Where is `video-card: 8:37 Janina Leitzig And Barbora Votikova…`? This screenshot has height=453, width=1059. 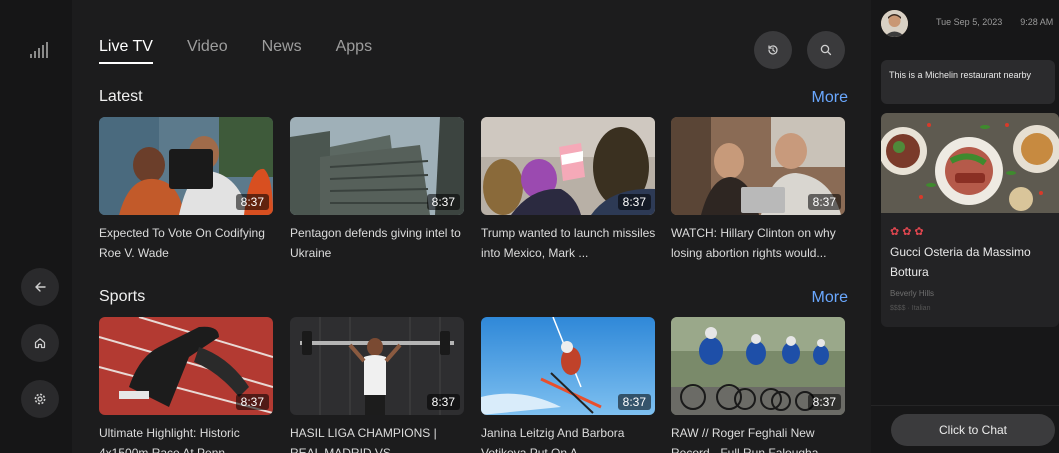
video-card: 8:37 Janina Leitzig And Barbora Votikova… is located at coordinates (568, 385).